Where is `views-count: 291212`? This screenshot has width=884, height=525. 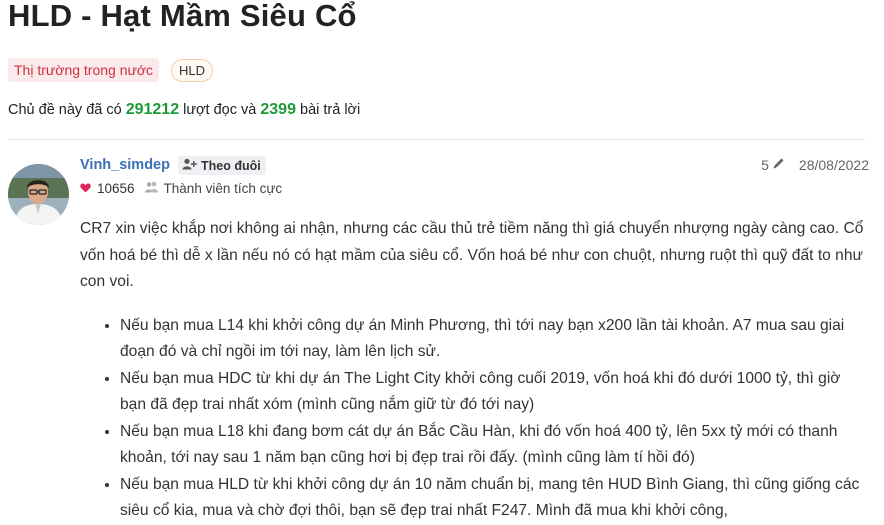
views-count: 291212 is located at coordinates (152, 109).